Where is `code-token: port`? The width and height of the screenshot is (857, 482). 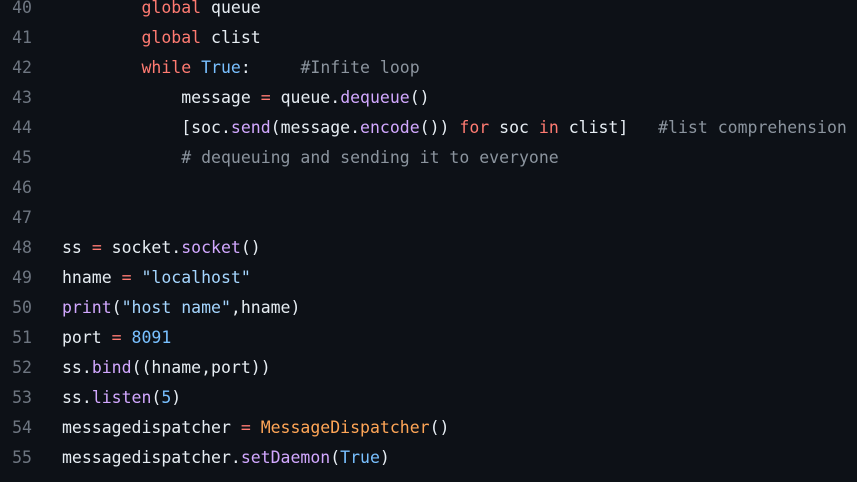
code-token: port is located at coordinates (87, 337).